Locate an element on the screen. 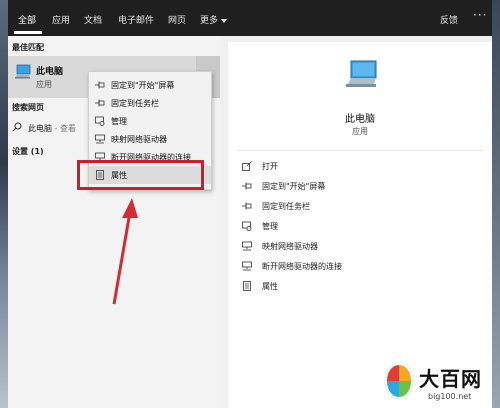 Image resolution: width=500 pixels, height=408 pixels. preview-title: 此电脑 is located at coordinates (360, 119).